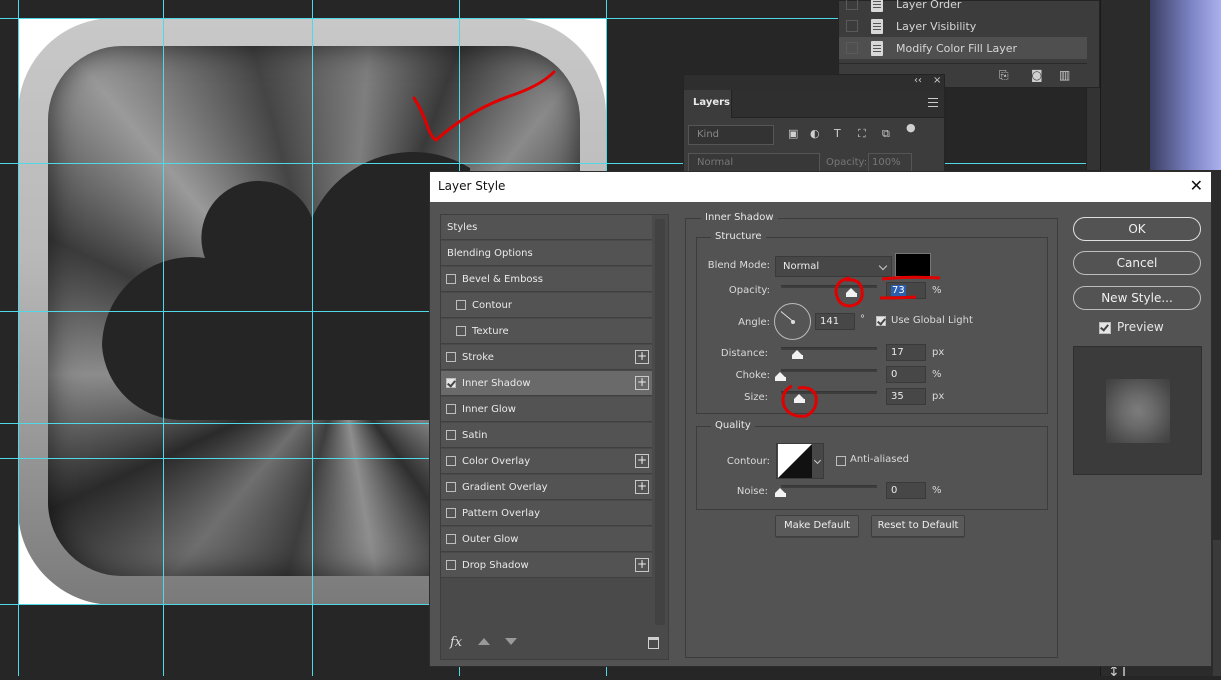 The width and height of the screenshot is (1221, 680). Describe the element at coordinates (546, 305) in the screenshot. I see `style-item-contour: Contour` at that location.